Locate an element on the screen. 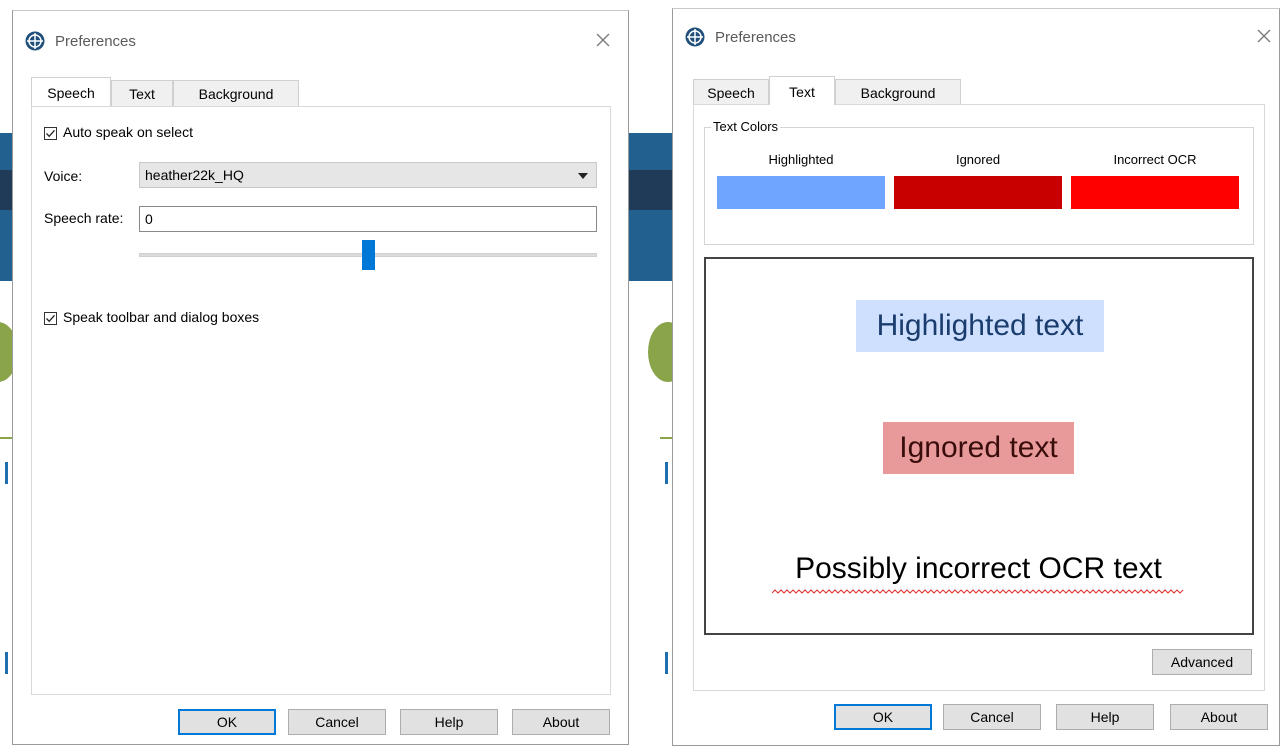 The width and height of the screenshot is (1282, 749). ignored-color-label: Ignored is located at coordinates (978, 159).